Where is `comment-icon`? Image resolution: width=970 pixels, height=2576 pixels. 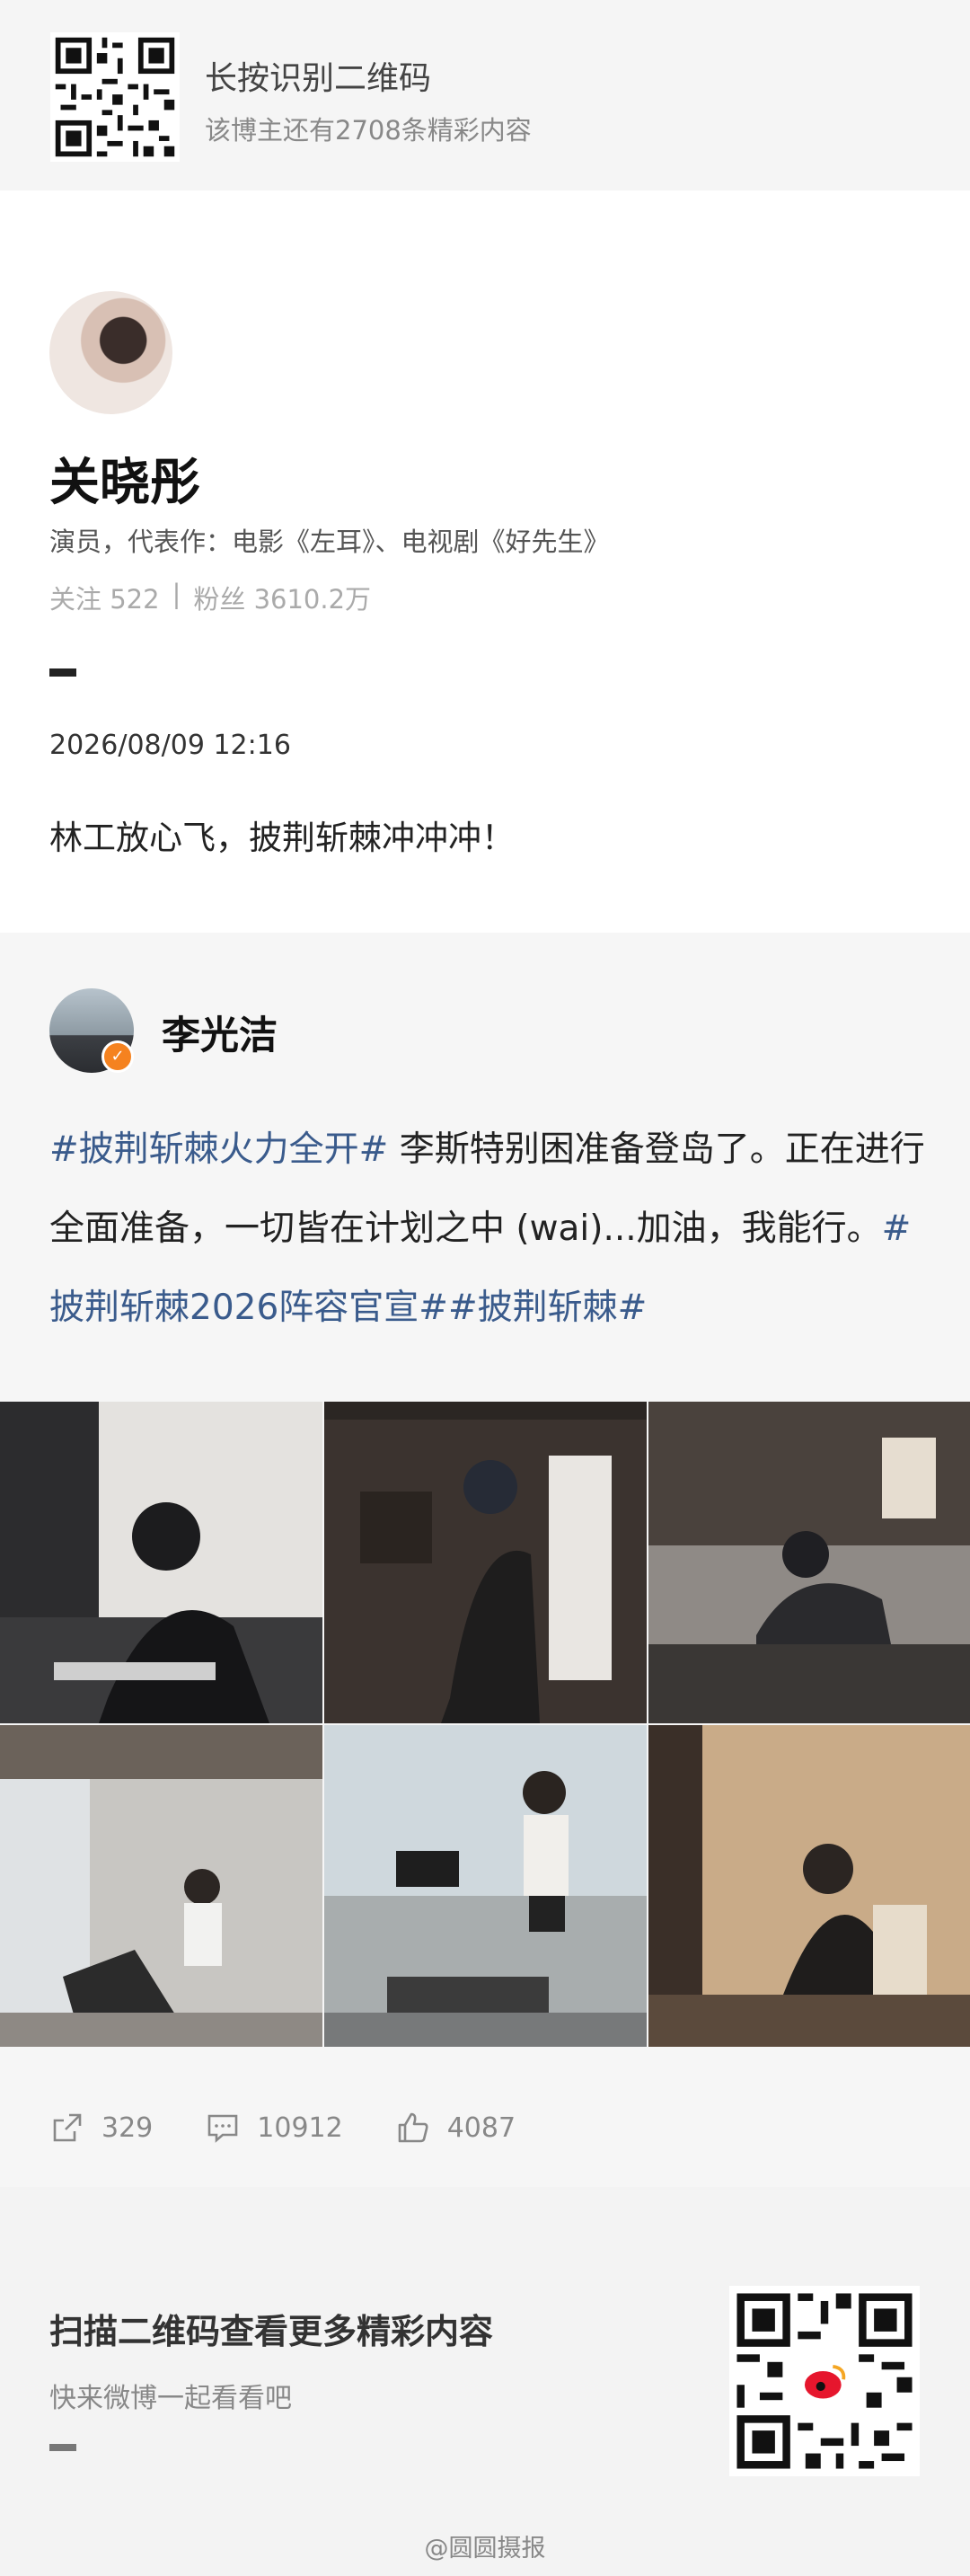 comment-icon is located at coordinates (223, 2128).